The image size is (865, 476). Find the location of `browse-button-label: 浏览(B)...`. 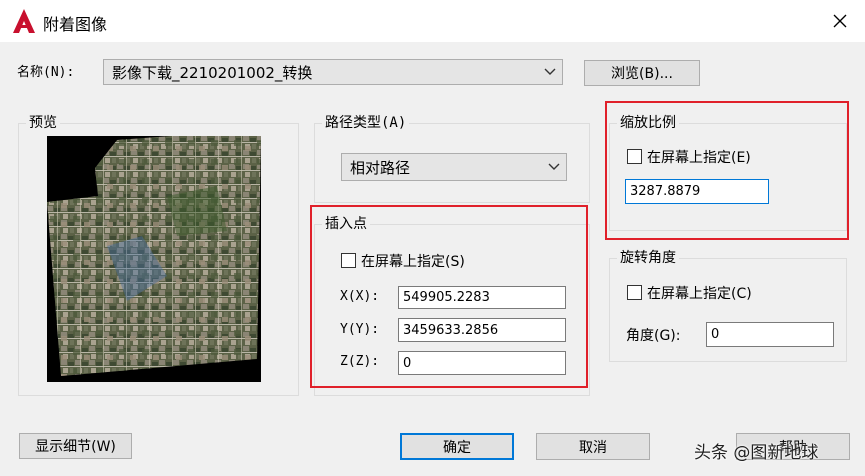

browse-button-label: 浏览(B)... is located at coordinates (642, 74).